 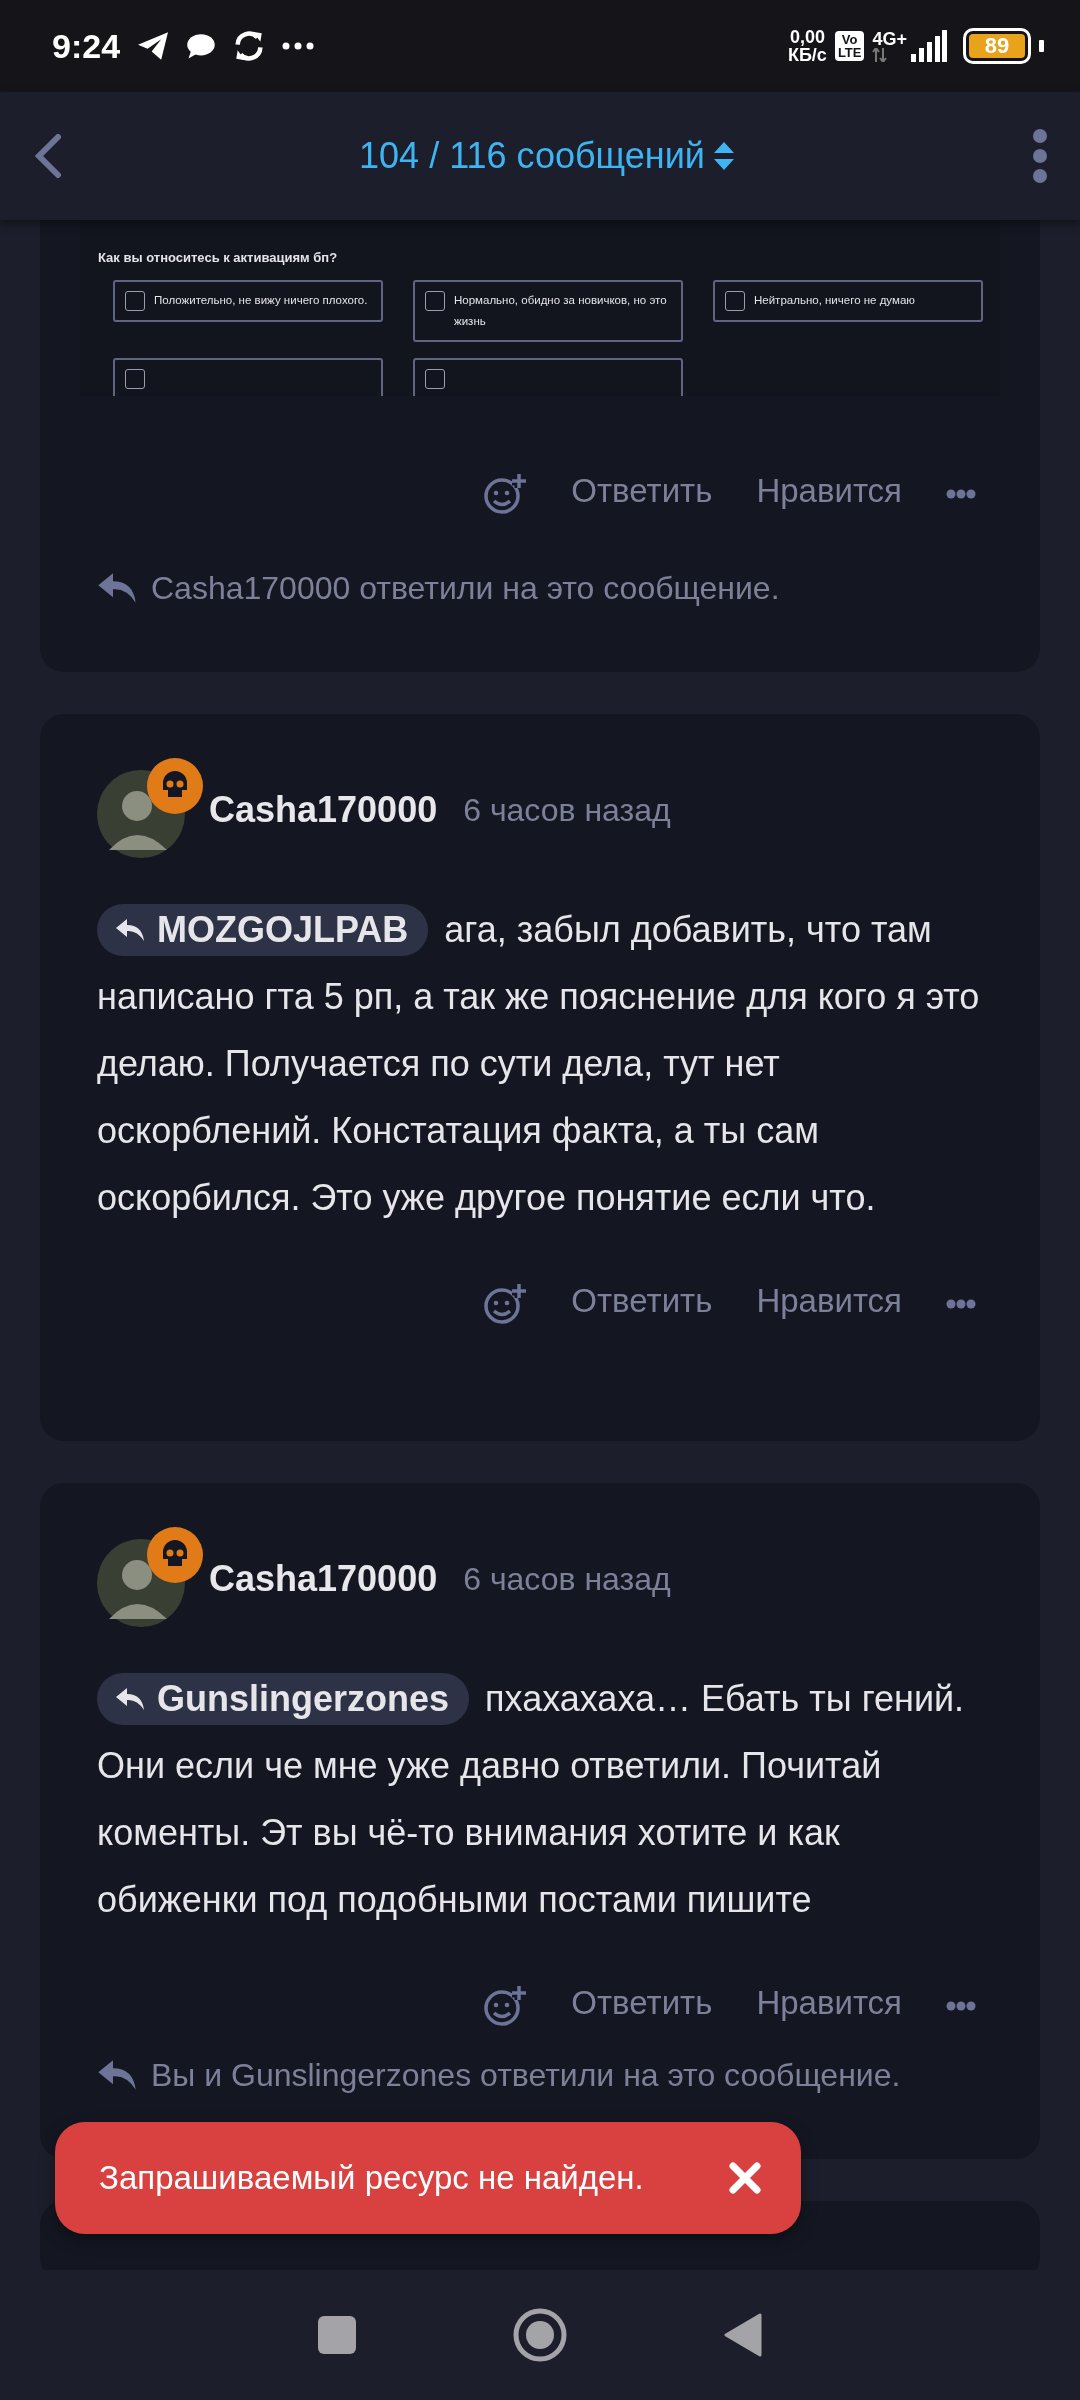 I want to click on back-chevron-icon, so click(x=48, y=156).